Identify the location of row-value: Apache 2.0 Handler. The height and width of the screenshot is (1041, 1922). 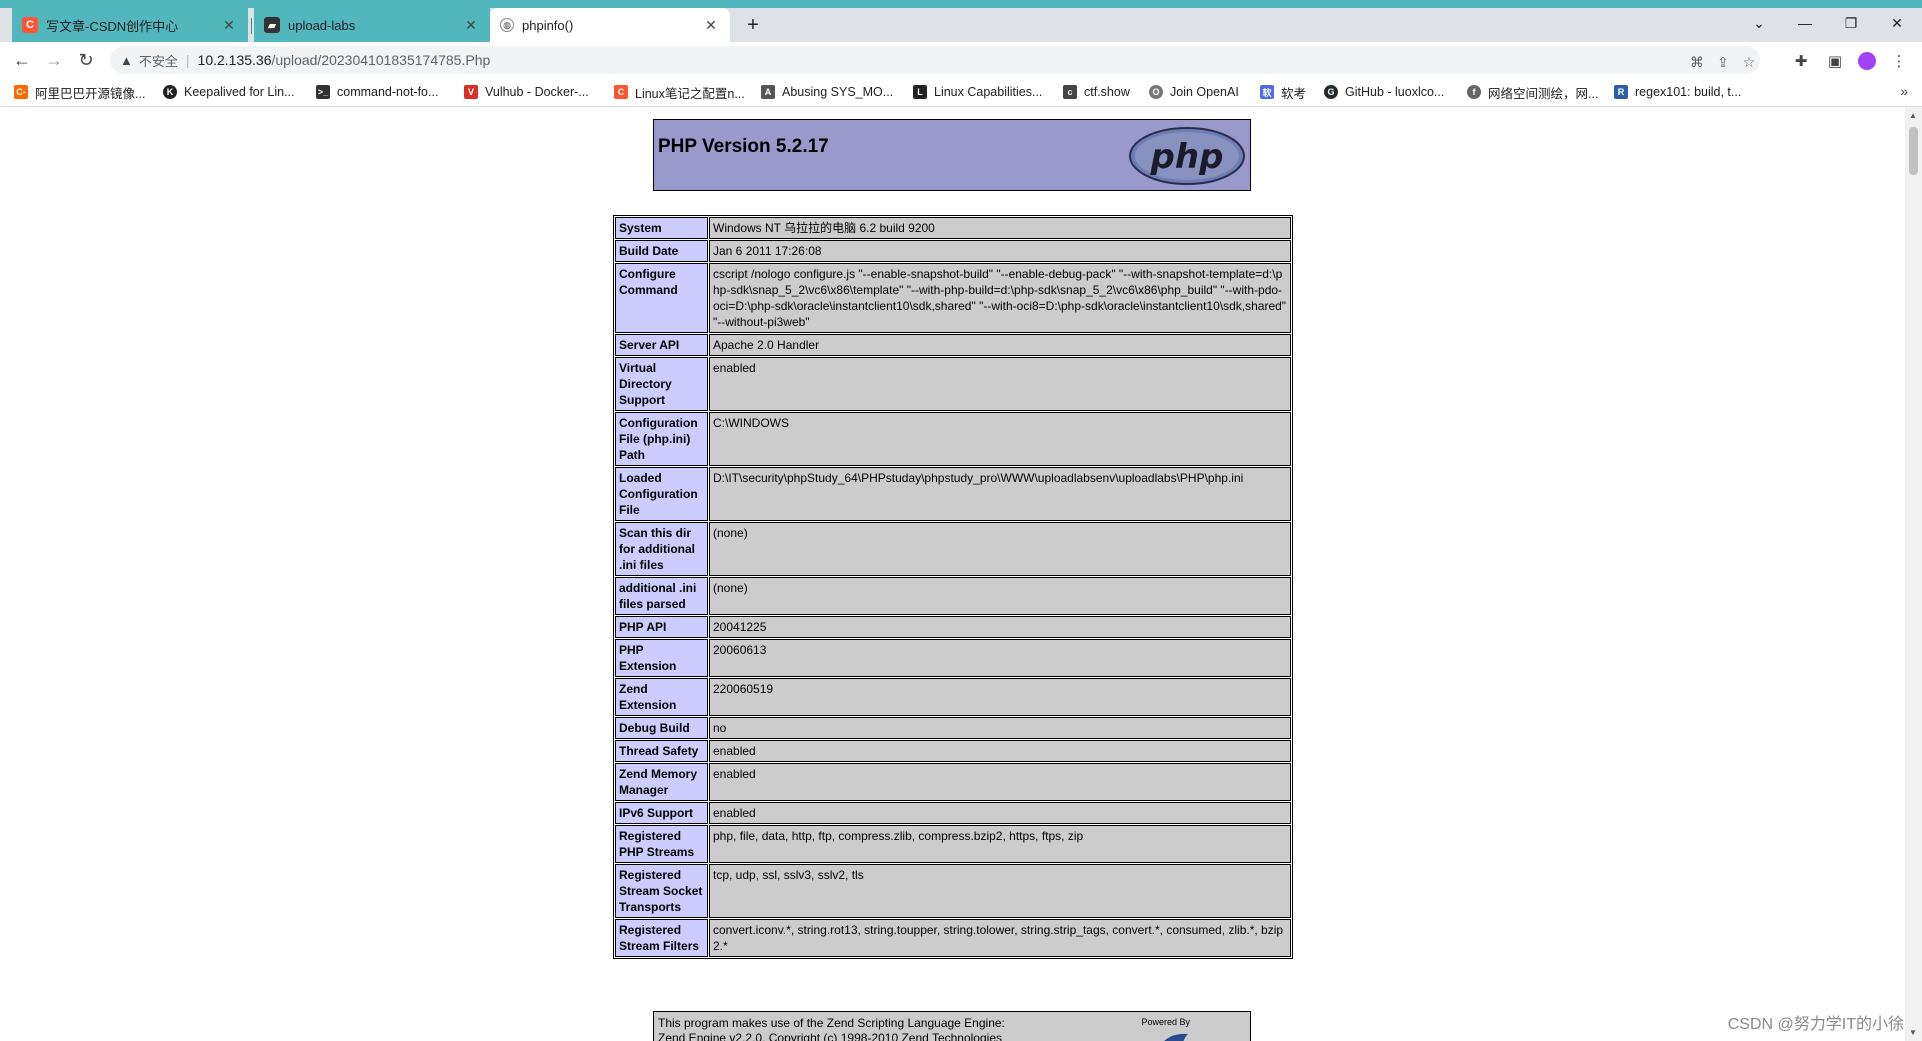
(1000, 345).